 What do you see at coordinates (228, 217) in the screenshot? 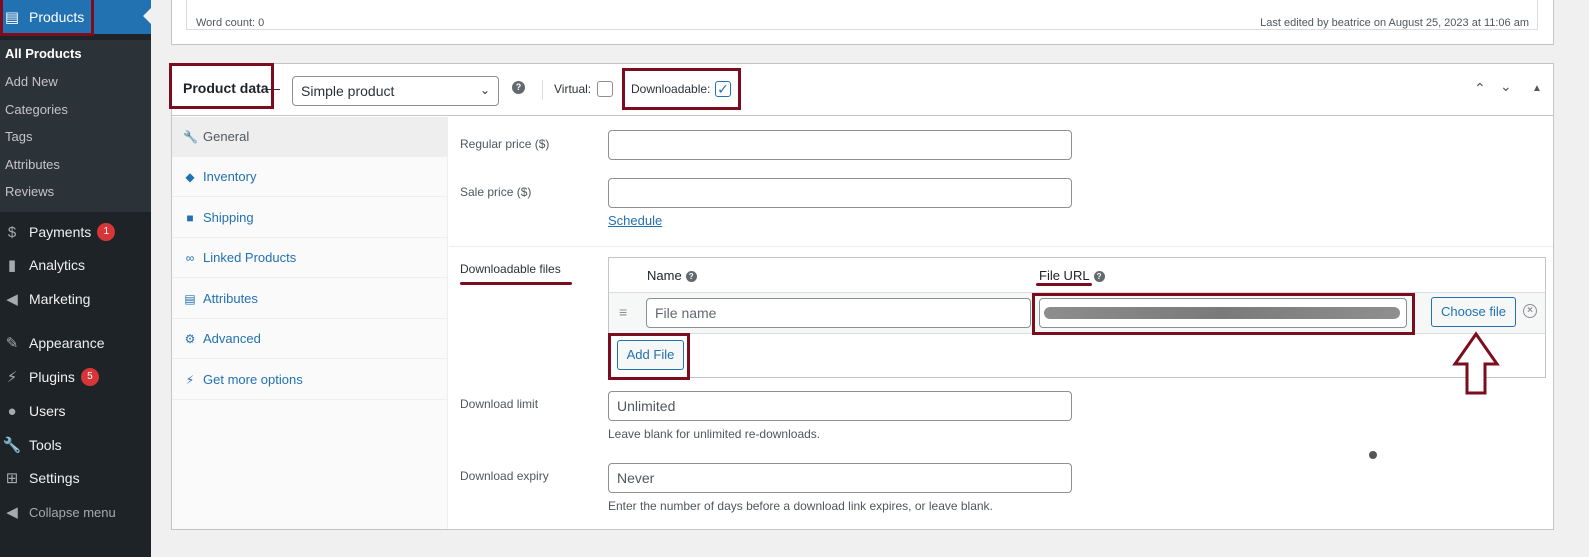
I see `tab-shipping-label: Shipping` at bounding box center [228, 217].